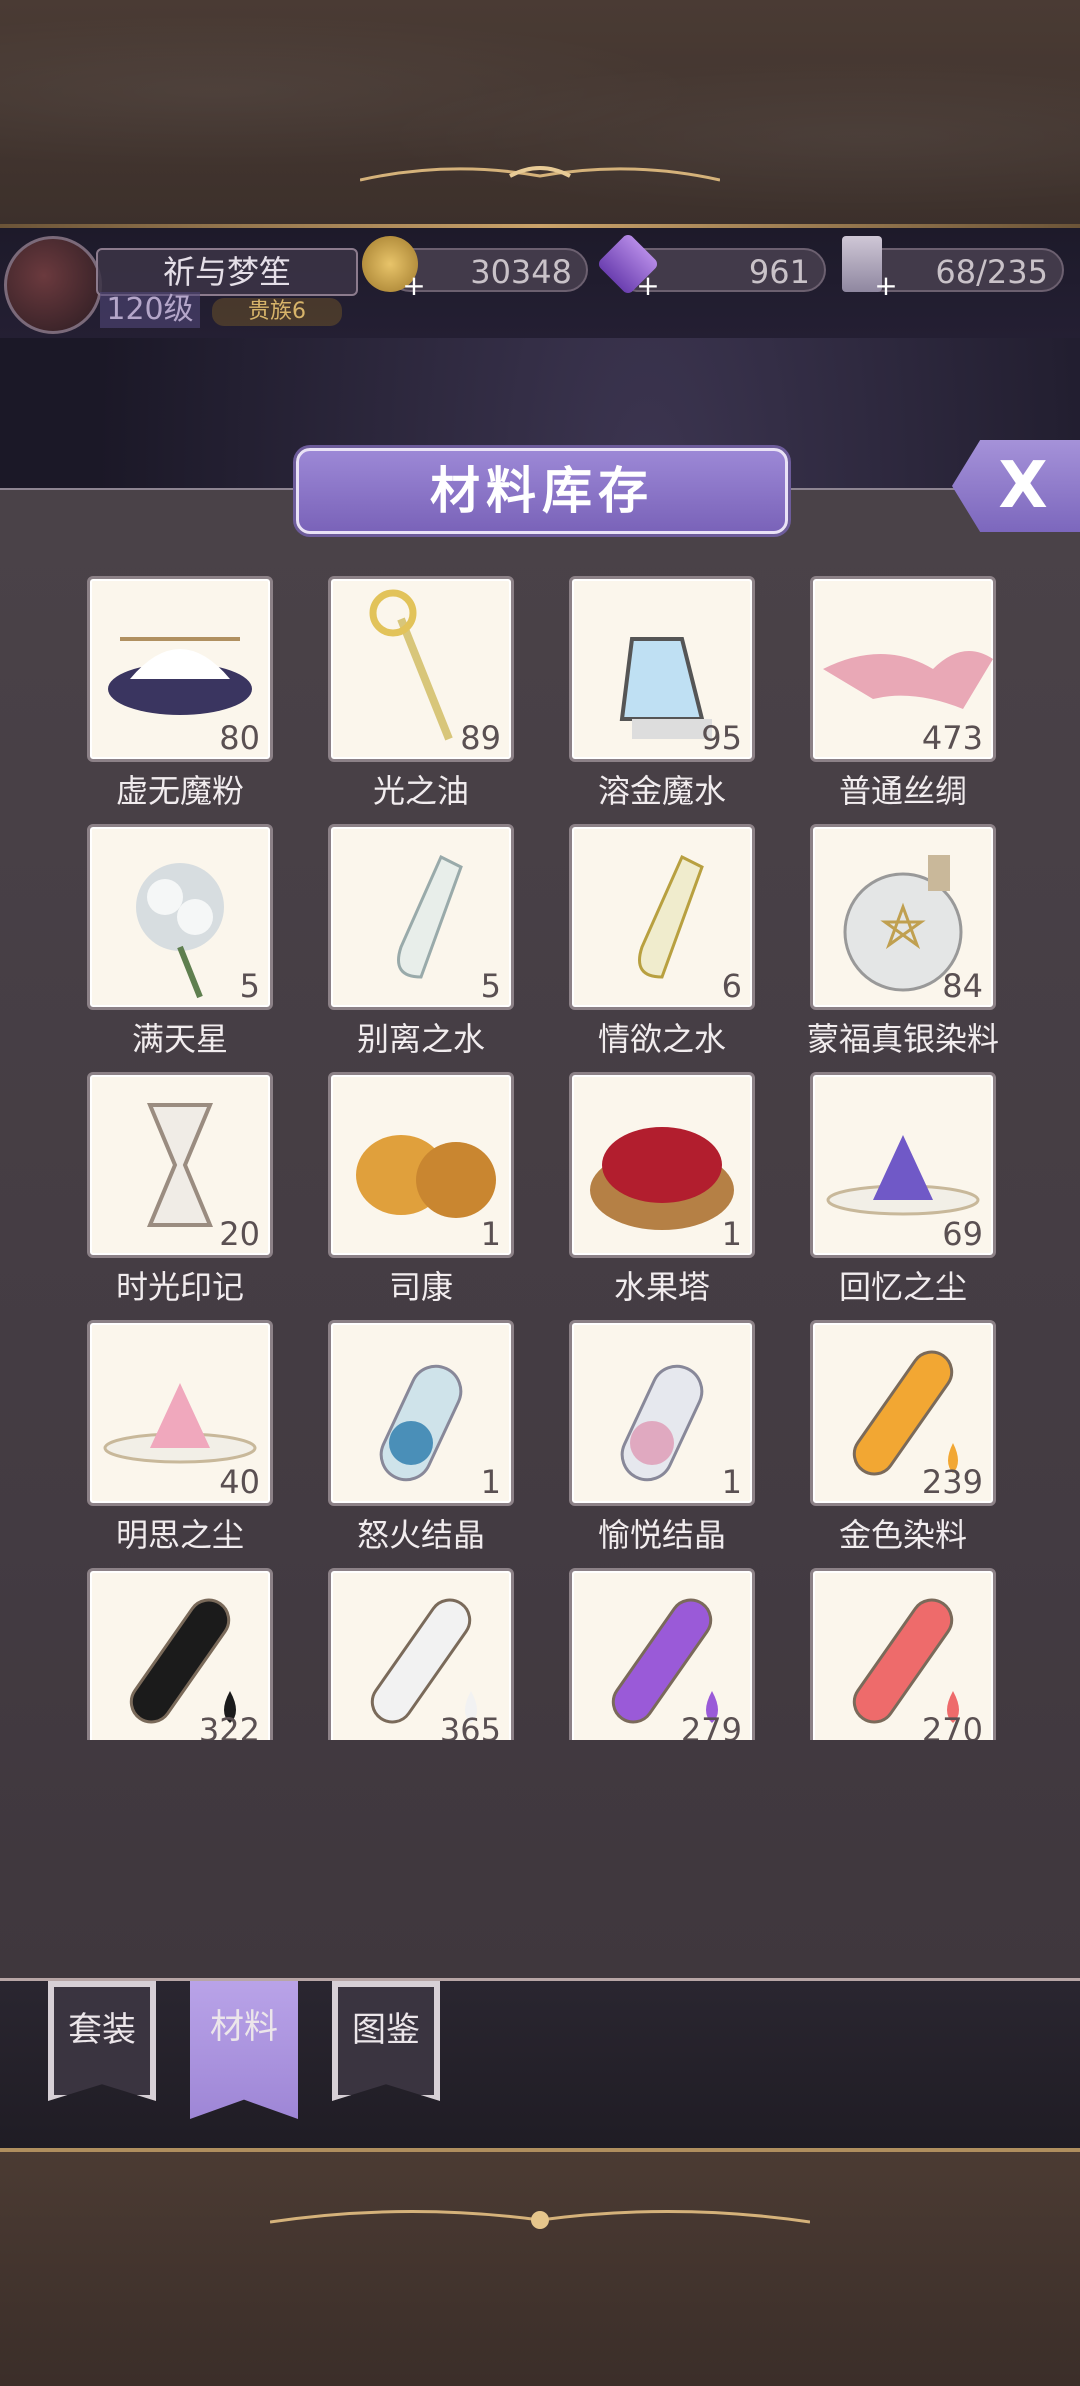 The height and width of the screenshot is (2386, 1080). Describe the element at coordinates (420, 1287) in the screenshot. I see `item-name: 司康` at that location.